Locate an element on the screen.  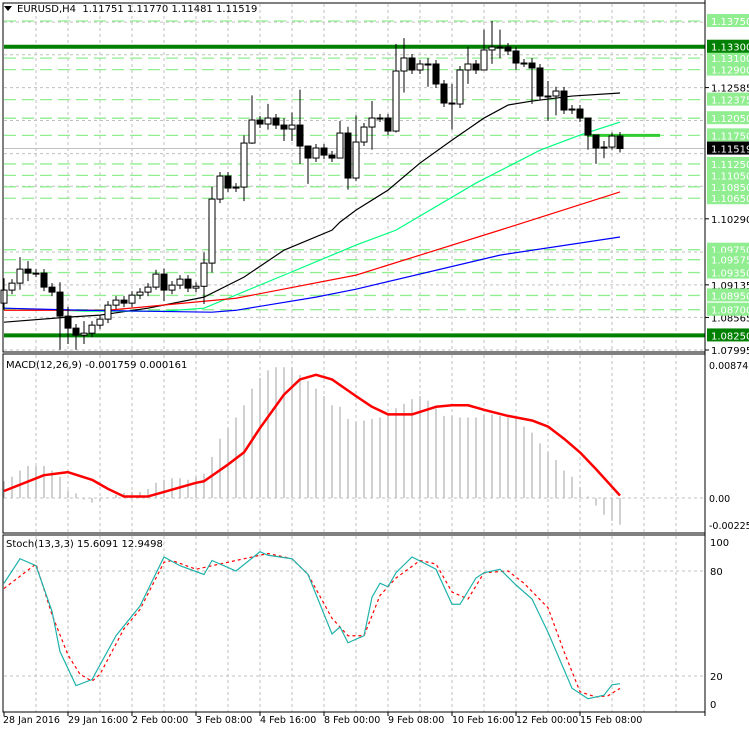
time-axis-label: 9 Feb 08:00 is located at coordinates (416, 720).